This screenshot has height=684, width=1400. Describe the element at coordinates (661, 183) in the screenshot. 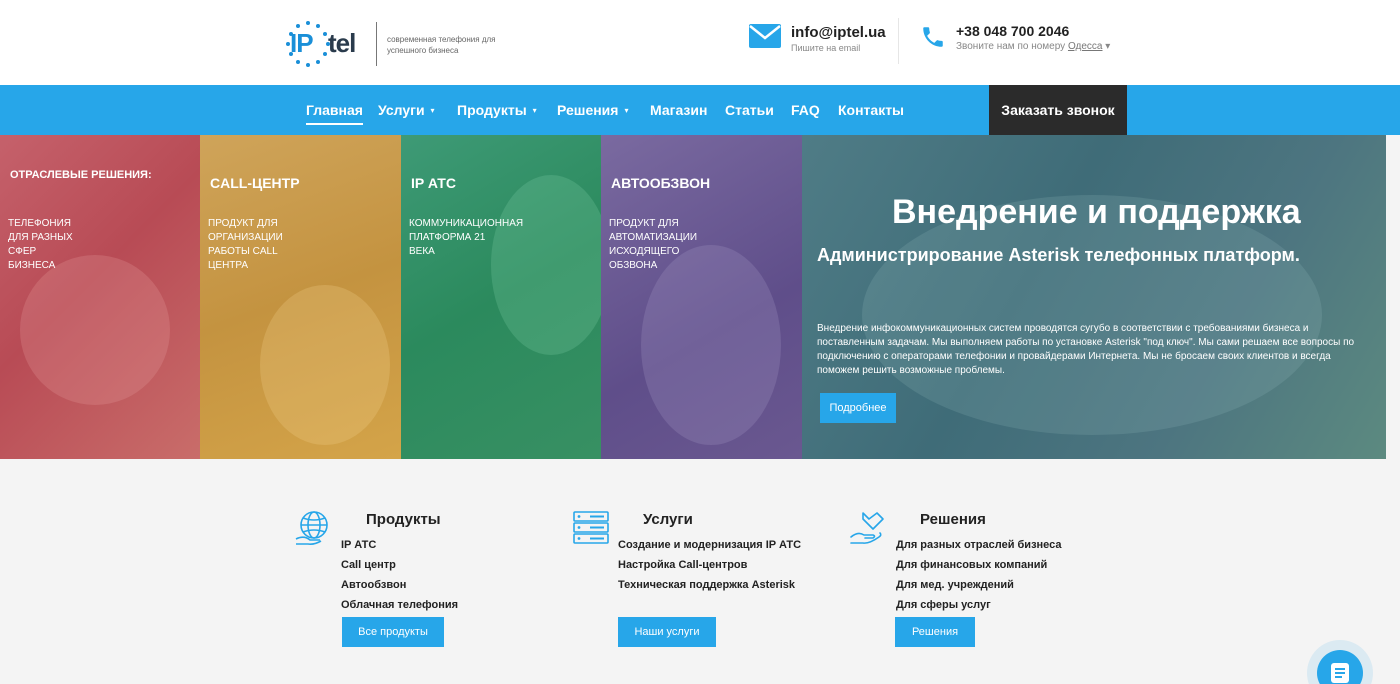

I see `panel-title: АВТООБЗВОН` at that location.